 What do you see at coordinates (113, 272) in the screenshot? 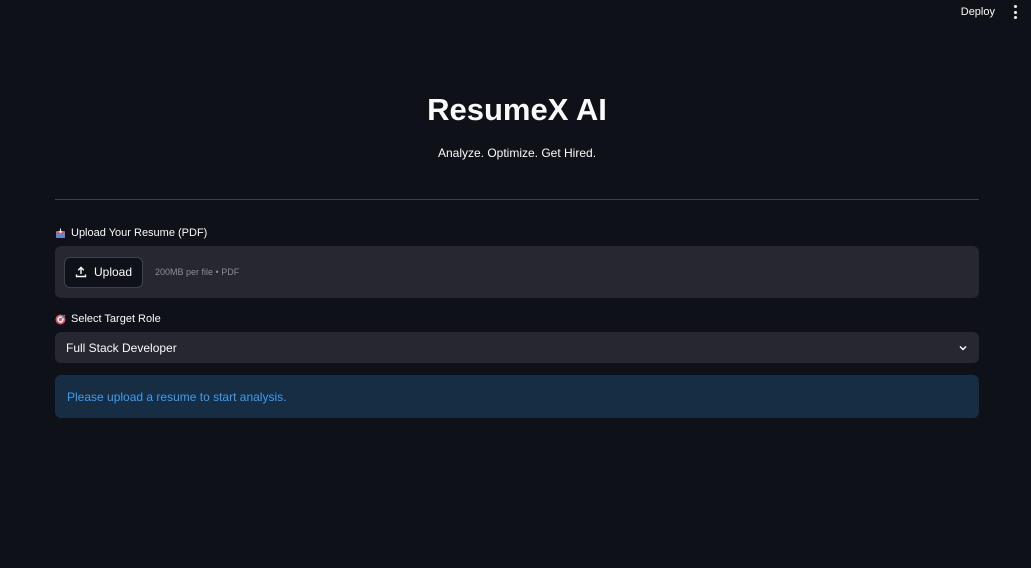
I see `upload-button-label: Upload` at bounding box center [113, 272].